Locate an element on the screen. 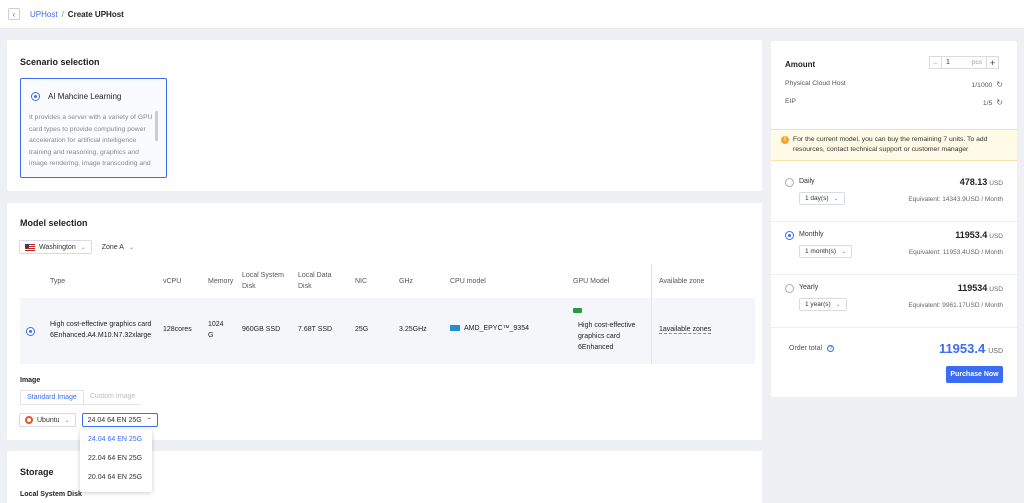 The image size is (1024, 503). col-vcpu: vCPU is located at coordinates (172, 281).